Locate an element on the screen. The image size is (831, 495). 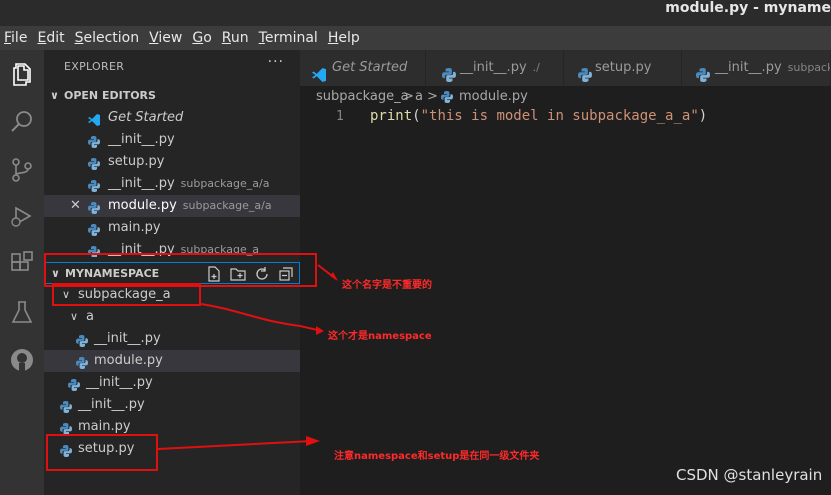
explorer-more-button: ··· is located at coordinates (276, 62).